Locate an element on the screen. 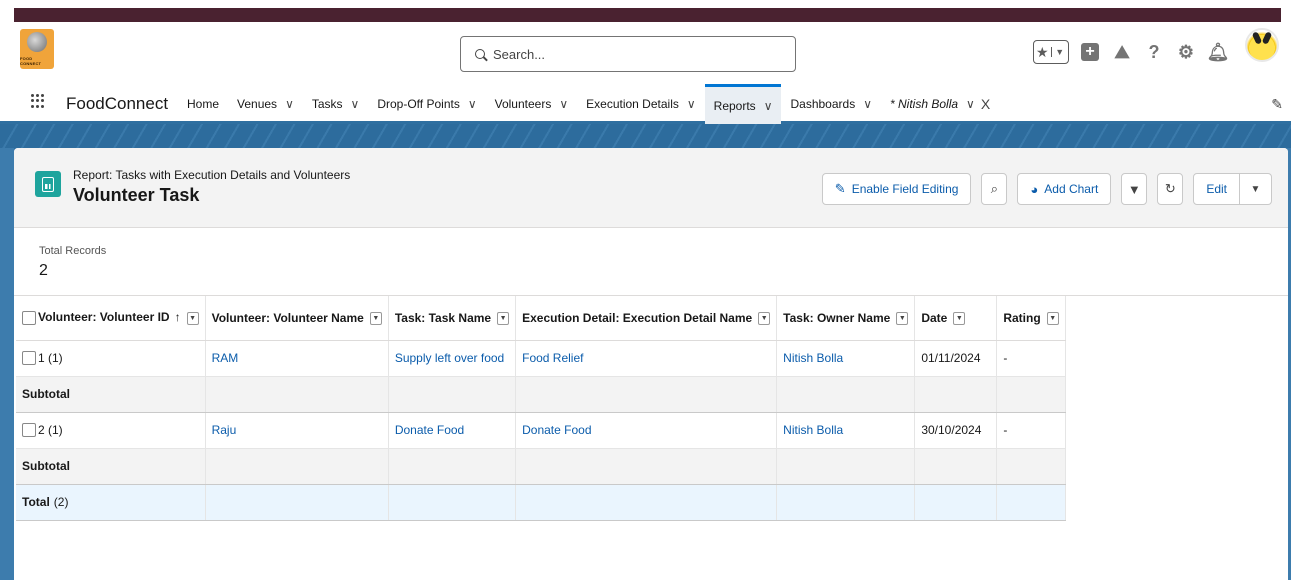 The image size is (1291, 580). record-link: Supply left over food is located at coordinates (449, 358).